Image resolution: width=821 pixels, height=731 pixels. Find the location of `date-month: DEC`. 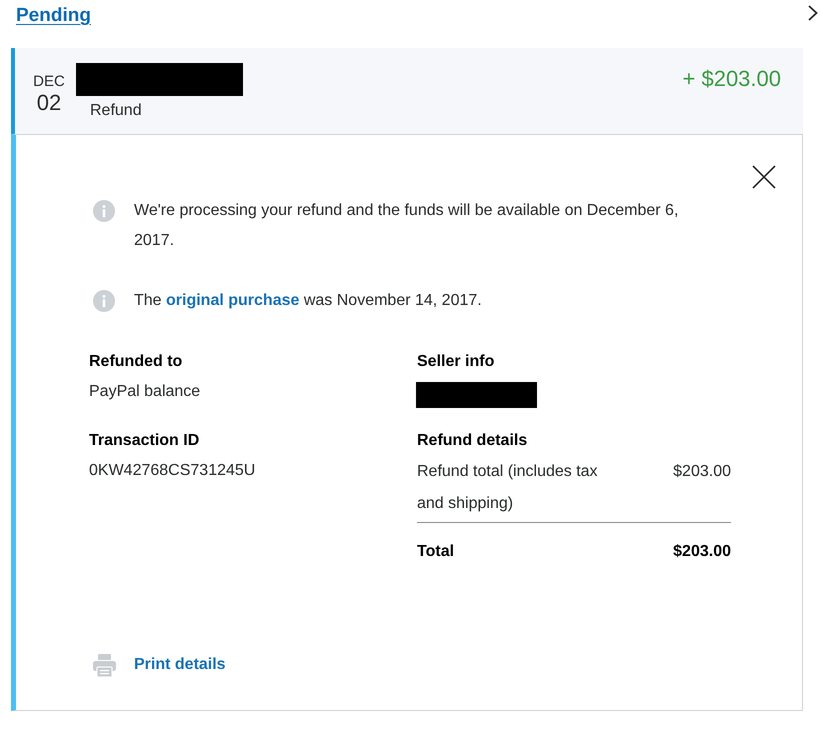

date-month: DEC is located at coordinates (49, 82).